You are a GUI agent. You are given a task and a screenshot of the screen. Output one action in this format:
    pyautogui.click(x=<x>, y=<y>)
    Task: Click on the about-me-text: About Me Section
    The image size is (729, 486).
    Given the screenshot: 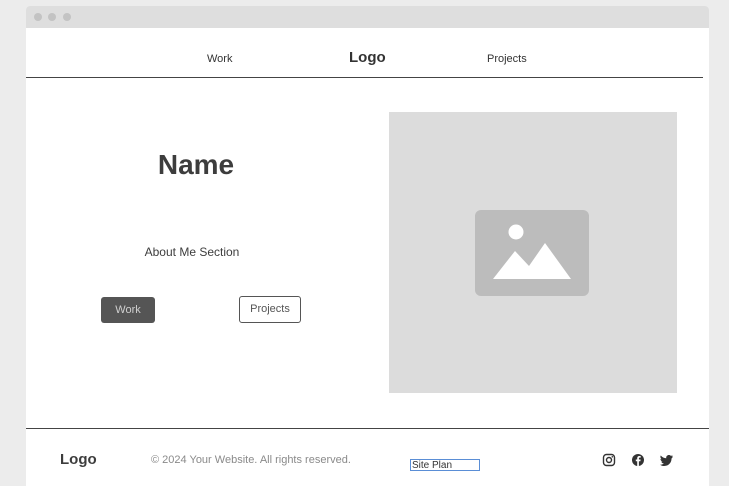 What is the action you would take?
    pyautogui.click(x=192, y=252)
    